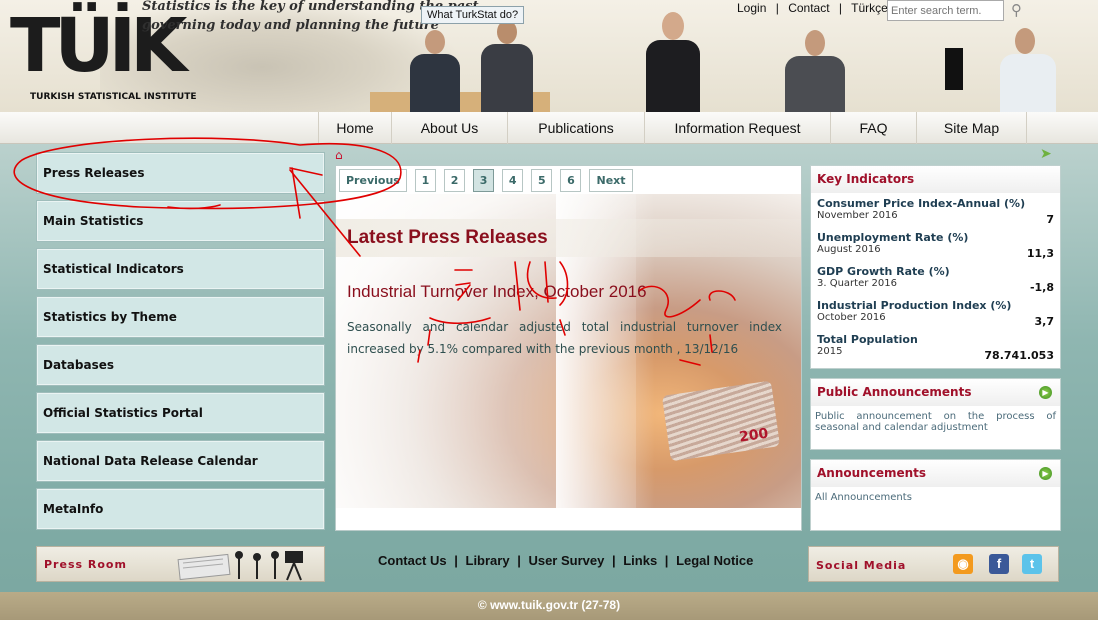 Image resolution: width=1098 pixels, height=620 pixels. Describe the element at coordinates (180, 461) in the screenshot. I see `sidebar-item-release-calendar: National Data Release Calendar` at that location.